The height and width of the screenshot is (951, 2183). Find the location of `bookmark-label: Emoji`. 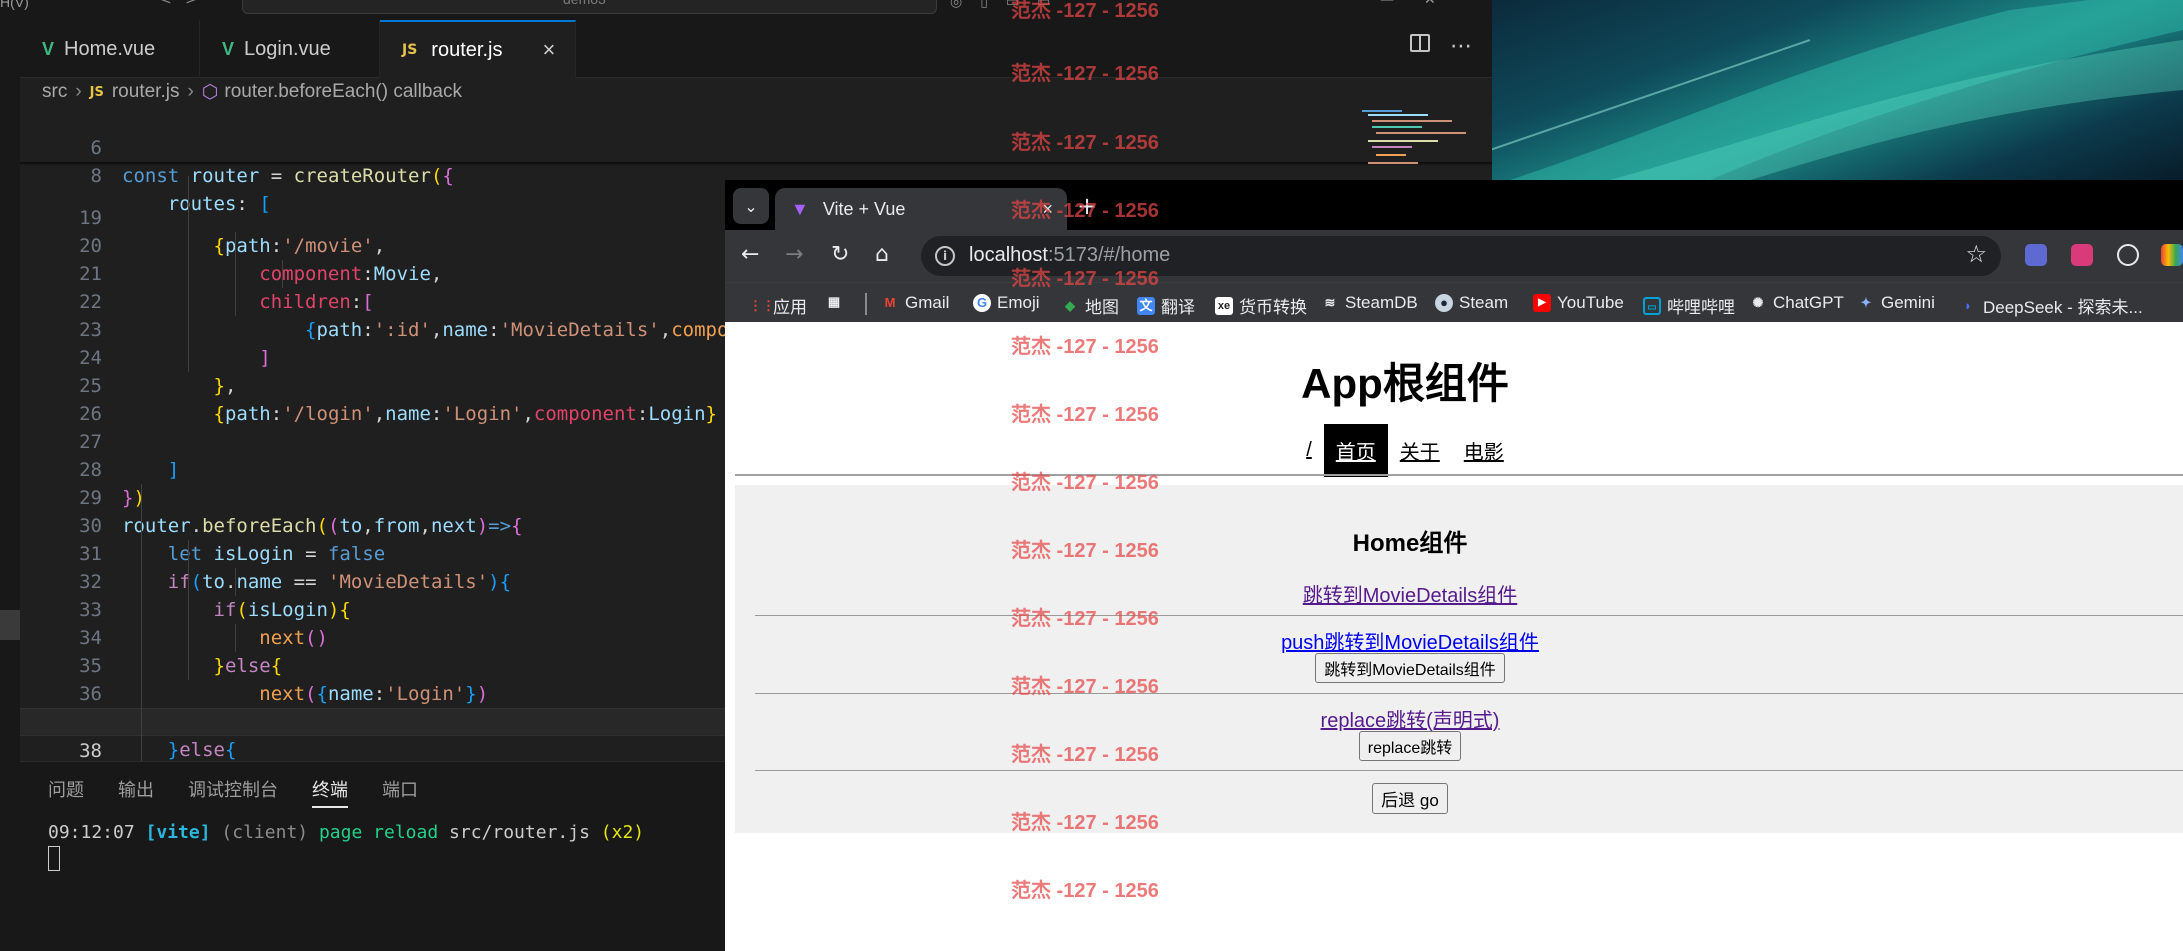

bookmark-label: Emoji is located at coordinates (1018, 302).